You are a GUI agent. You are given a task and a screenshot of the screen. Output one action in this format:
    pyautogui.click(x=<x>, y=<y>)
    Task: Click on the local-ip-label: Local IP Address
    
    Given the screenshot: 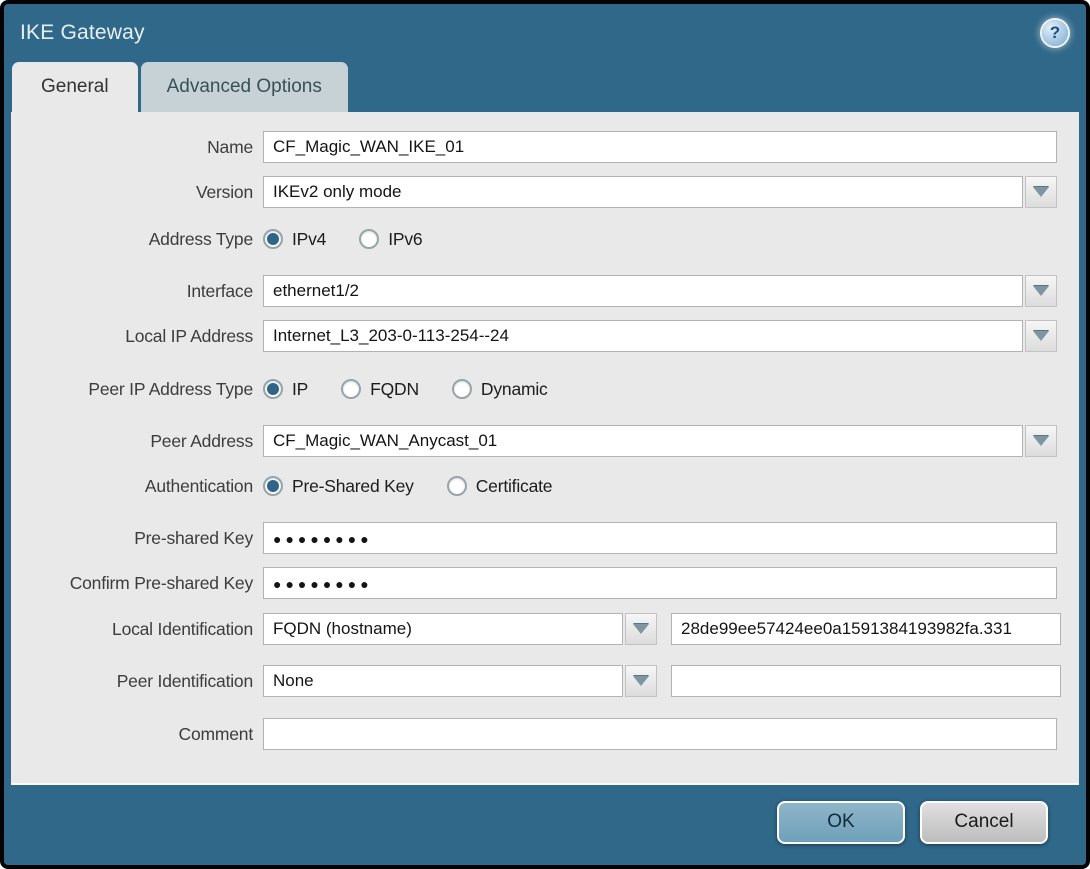 What is the action you would take?
    pyautogui.click(x=189, y=335)
    